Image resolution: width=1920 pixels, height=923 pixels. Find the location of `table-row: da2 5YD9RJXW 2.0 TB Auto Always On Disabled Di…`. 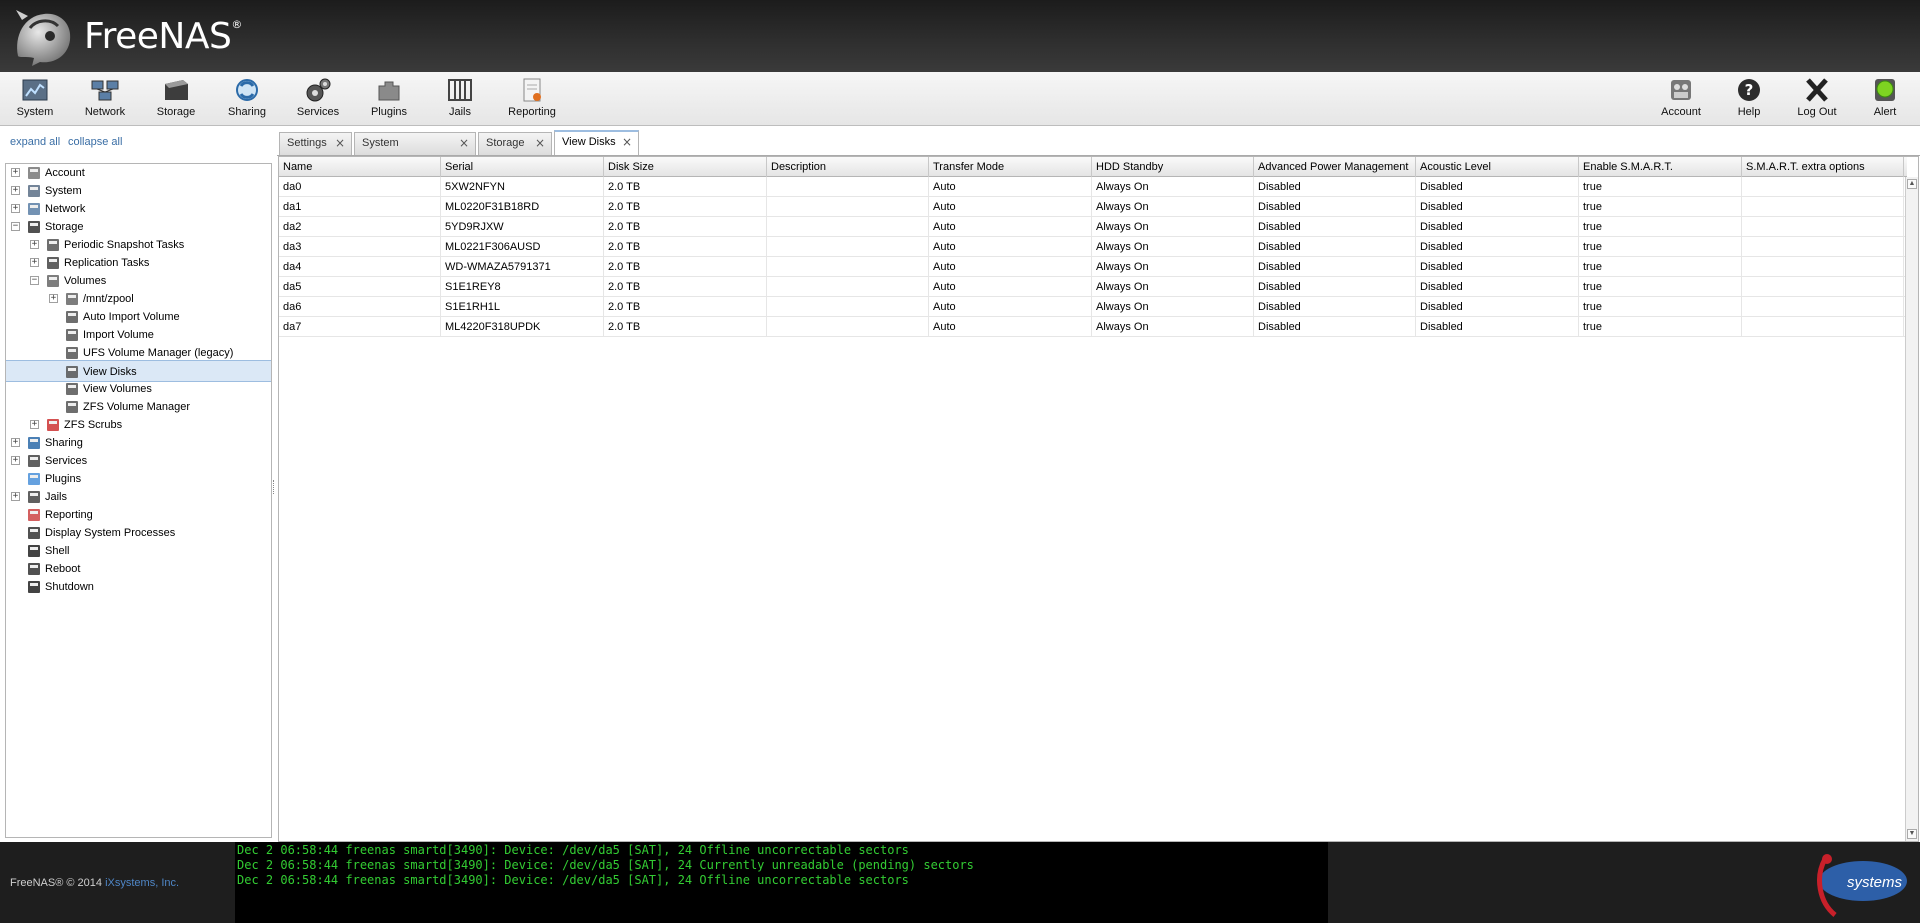

table-row: da2 5YD9RJXW 2.0 TB Auto Always On Disabled Di… is located at coordinates (1092, 227).